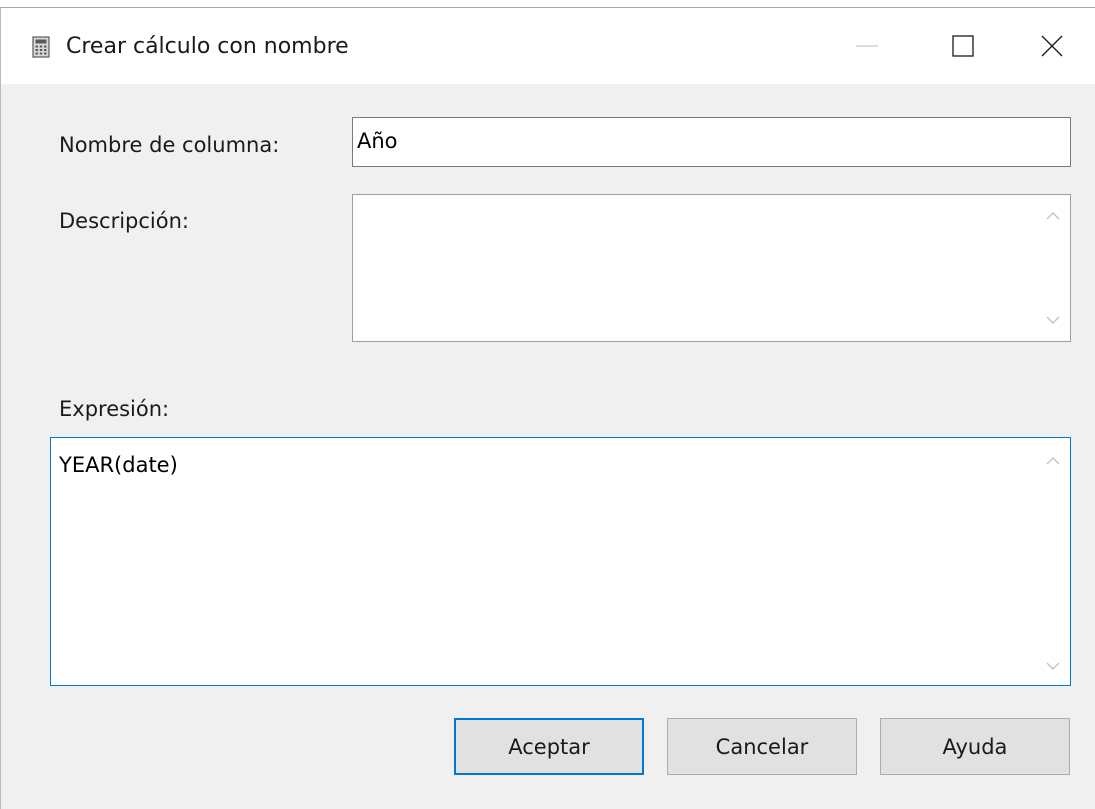 This screenshot has width=1095, height=809. What do you see at coordinates (207, 46) in the screenshot?
I see `window-title: Crear cálculo con nombre` at bounding box center [207, 46].